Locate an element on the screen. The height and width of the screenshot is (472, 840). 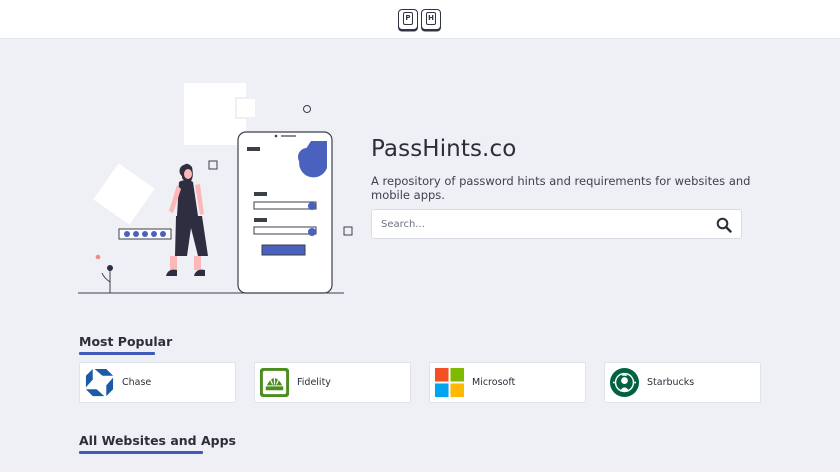
all-websites-heading: All Websites and Apps is located at coordinates (157, 443).